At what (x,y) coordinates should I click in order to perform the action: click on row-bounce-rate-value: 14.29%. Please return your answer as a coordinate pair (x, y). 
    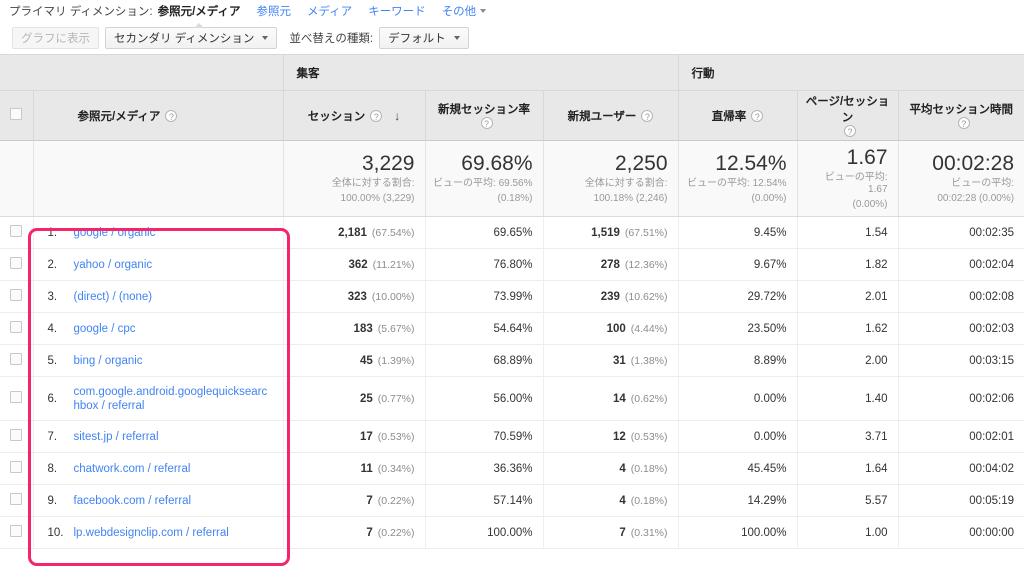
    Looking at the image, I should click on (767, 500).